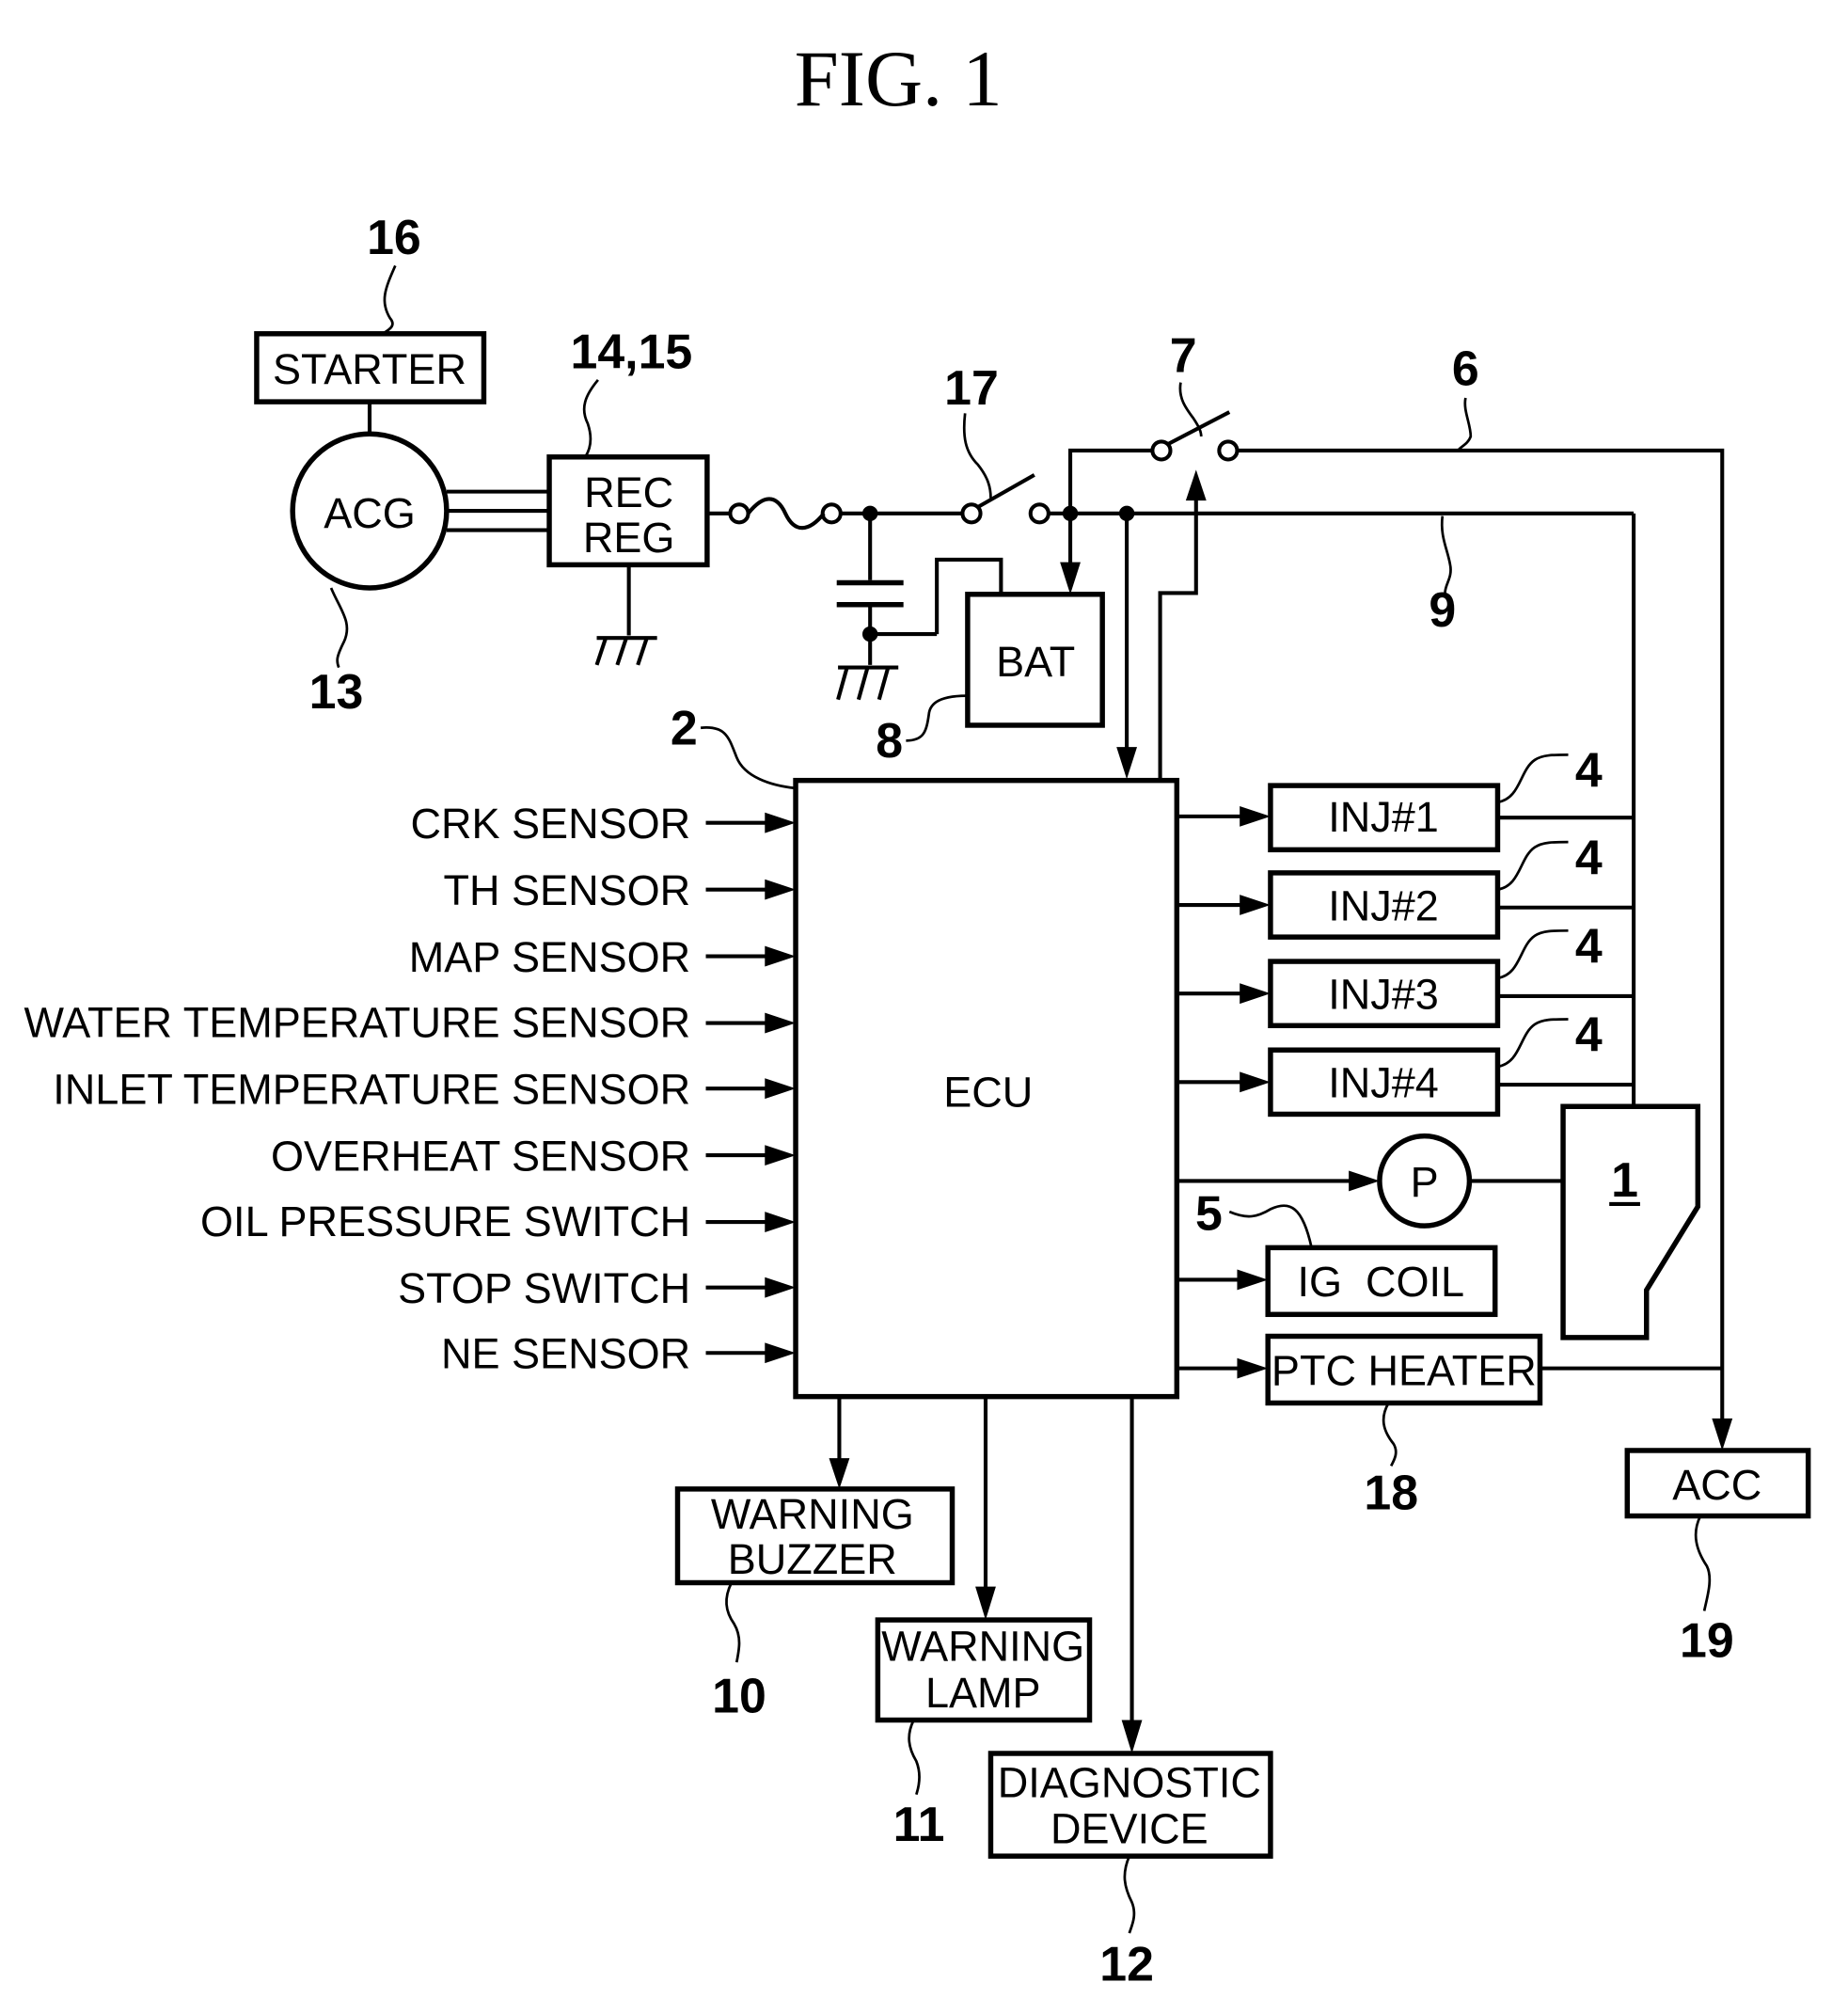 This screenshot has height=2014, width=1848. Describe the element at coordinates (997, 443) in the screenshot. I see `main-switch-17: 17` at that location.